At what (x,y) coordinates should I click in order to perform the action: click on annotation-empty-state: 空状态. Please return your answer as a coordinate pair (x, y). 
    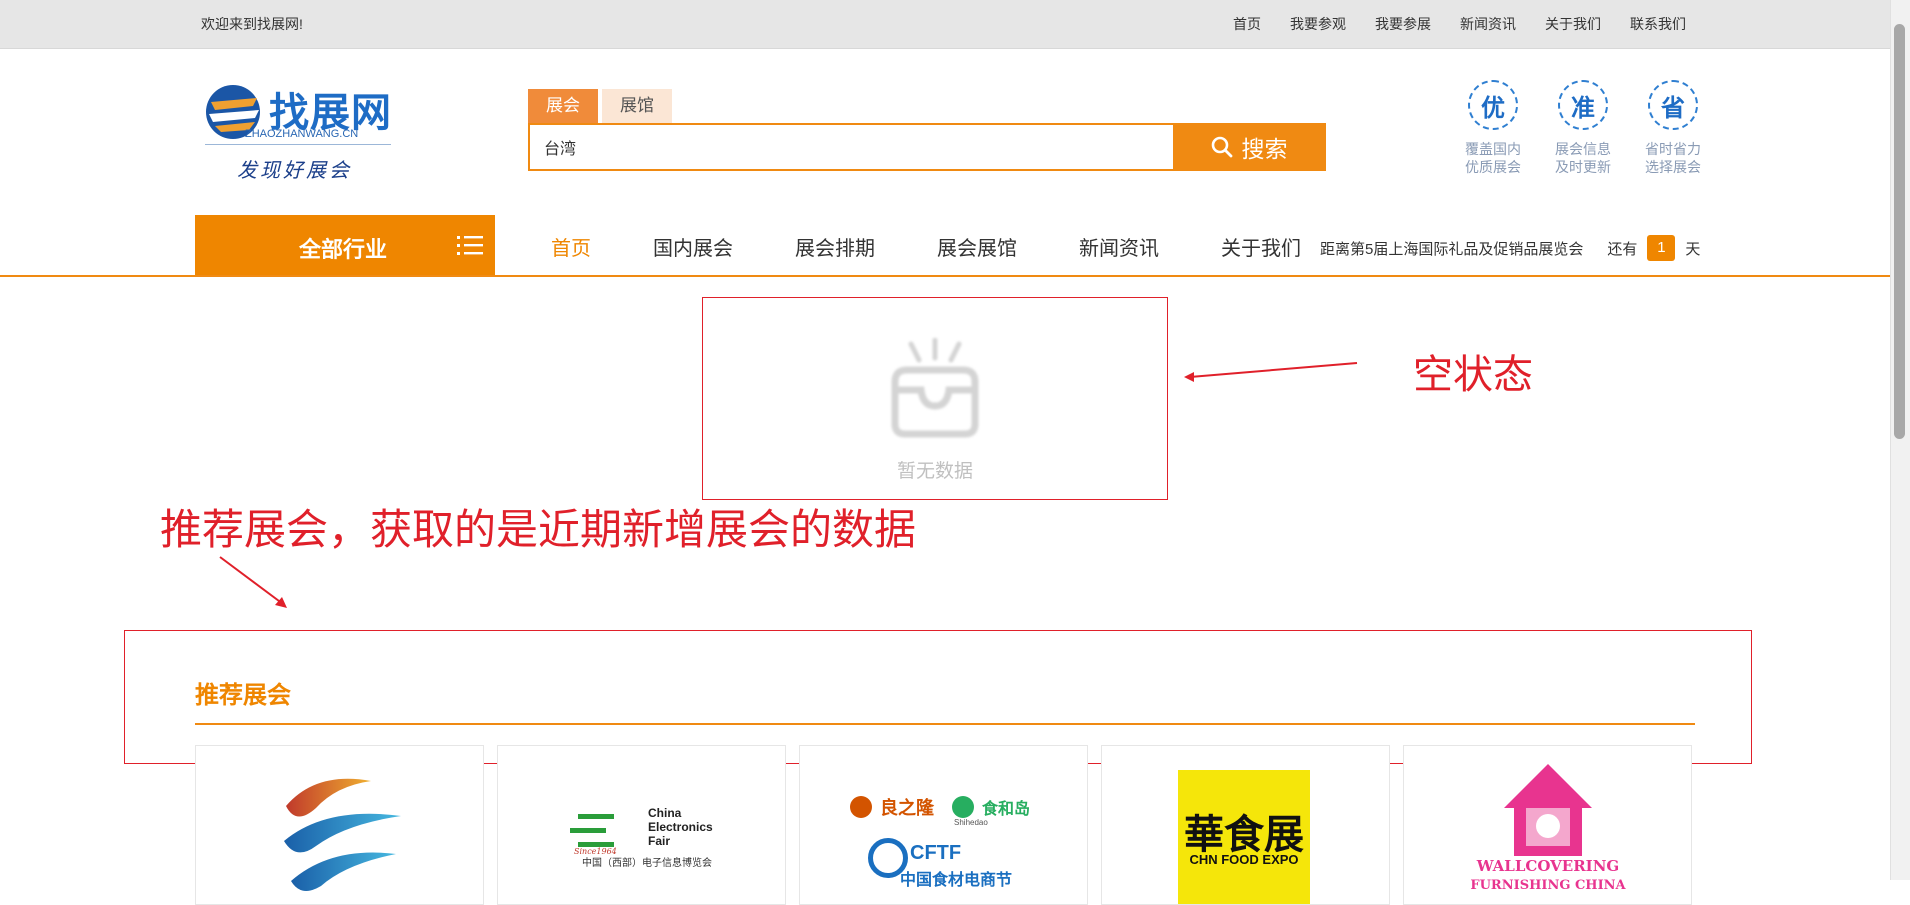
    Looking at the image, I should click on (1473, 375).